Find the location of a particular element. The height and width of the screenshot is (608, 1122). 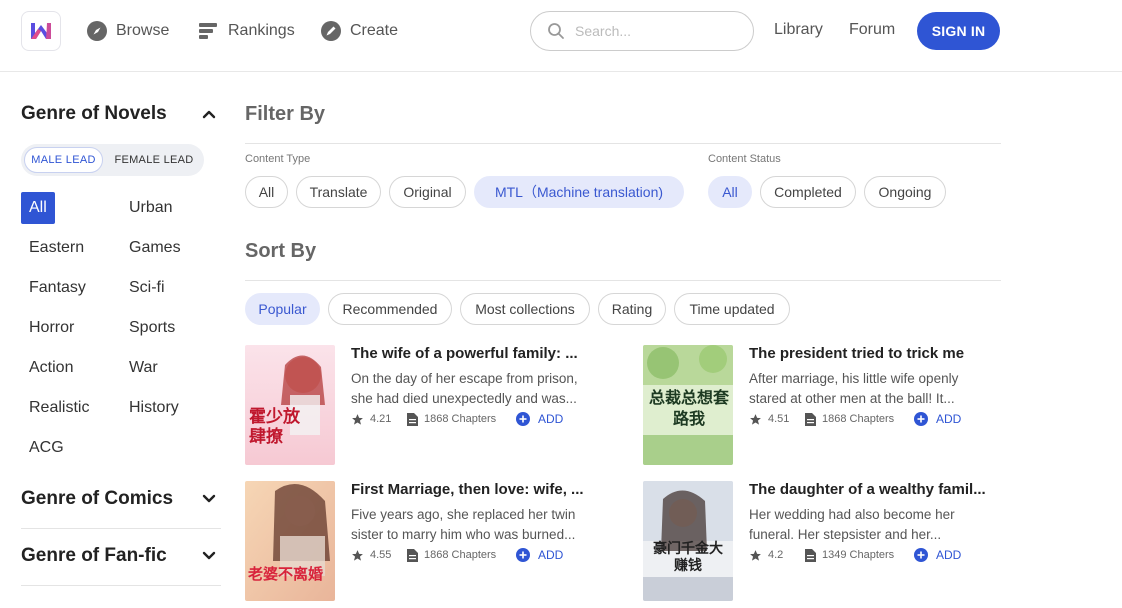

lead-toggle: MALE LEAD FEMALE LEAD is located at coordinates (112, 160).